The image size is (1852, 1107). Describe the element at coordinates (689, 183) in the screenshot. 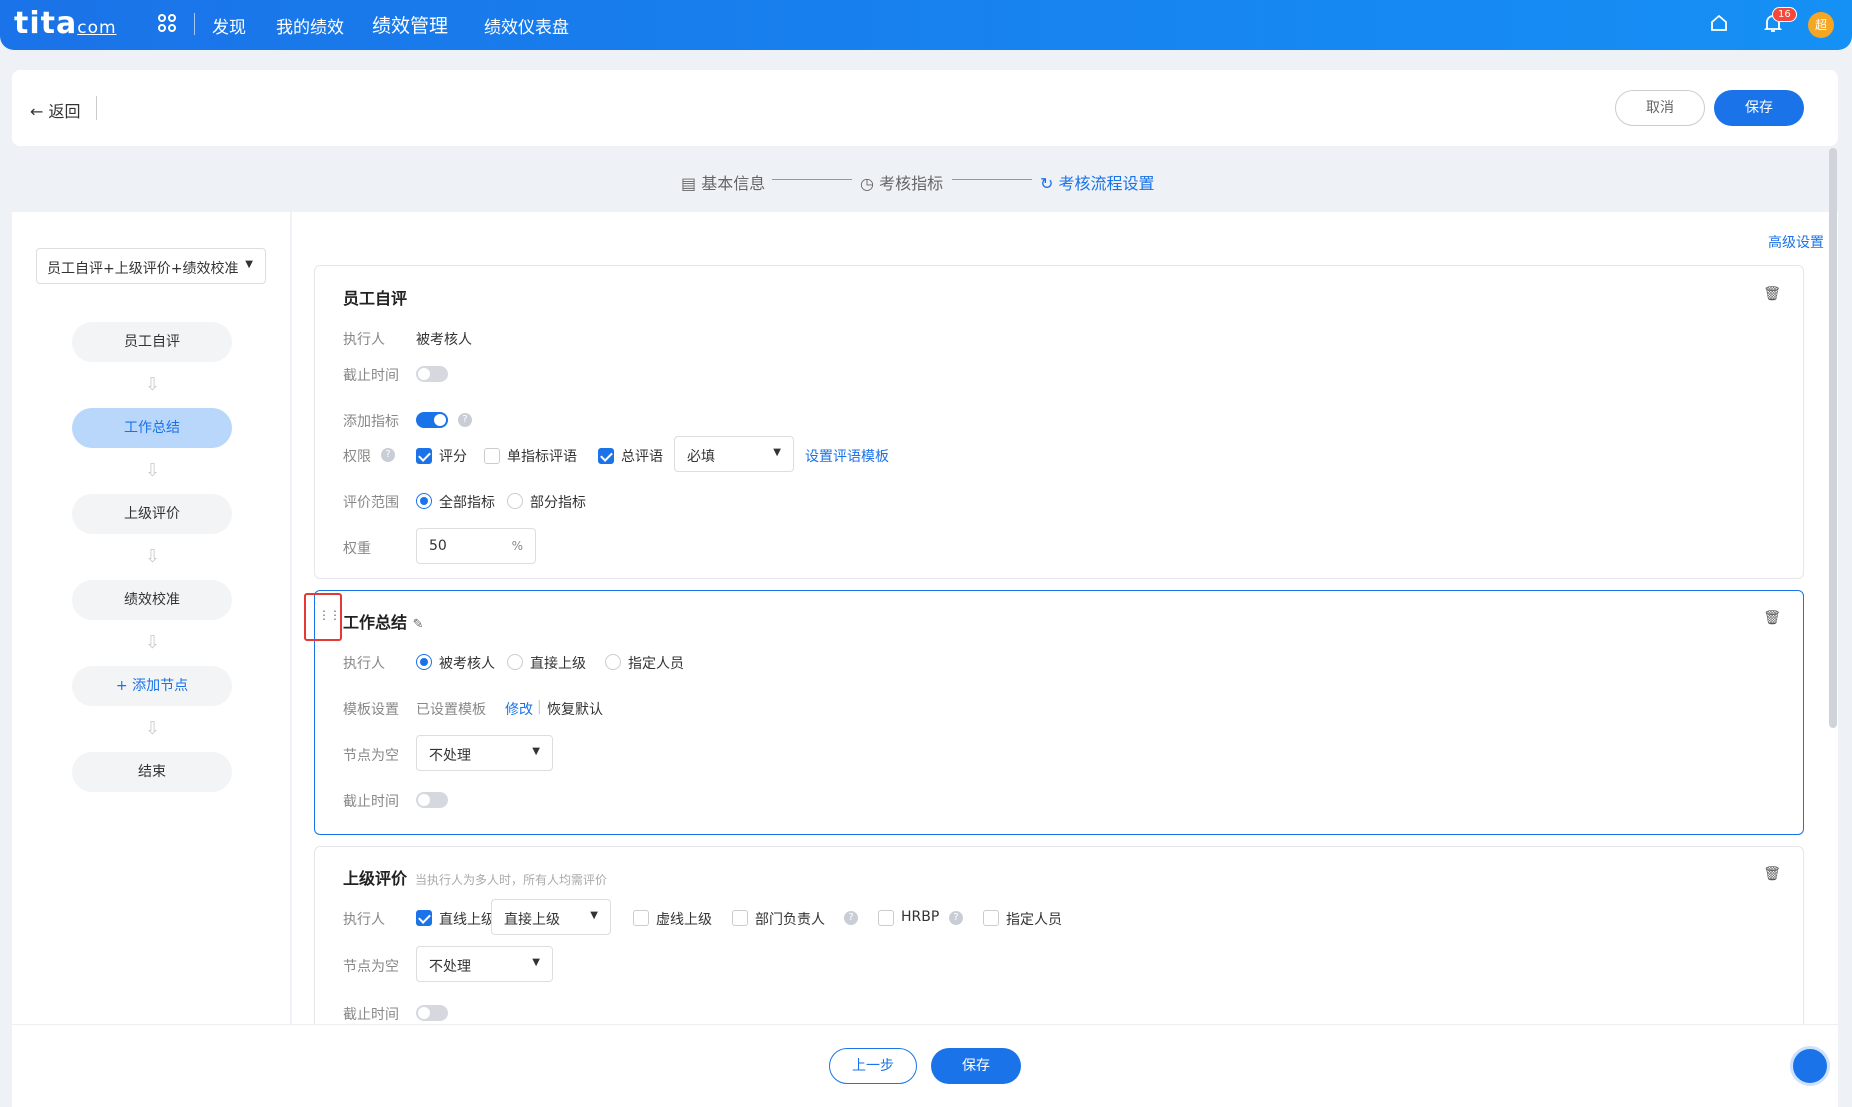

I see `document-icon: ▤` at that location.